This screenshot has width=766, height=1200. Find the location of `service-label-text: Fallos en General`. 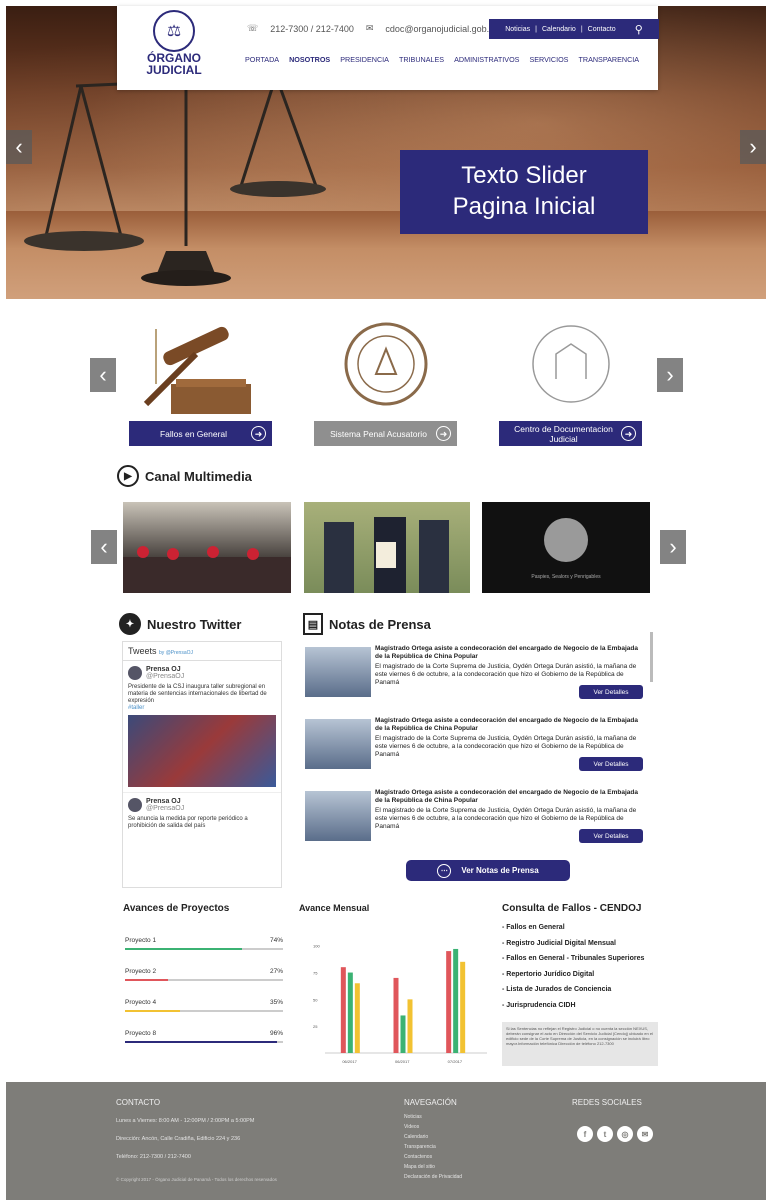

service-label-text: Fallos en General is located at coordinates (193, 433).